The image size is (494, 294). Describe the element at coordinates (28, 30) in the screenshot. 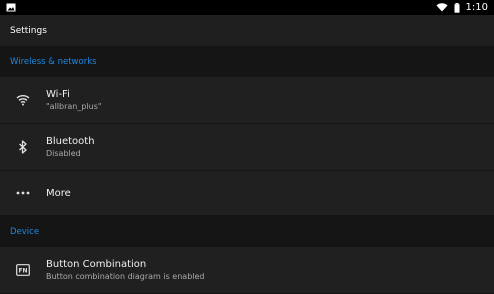

I see `page-title: Settings` at that location.